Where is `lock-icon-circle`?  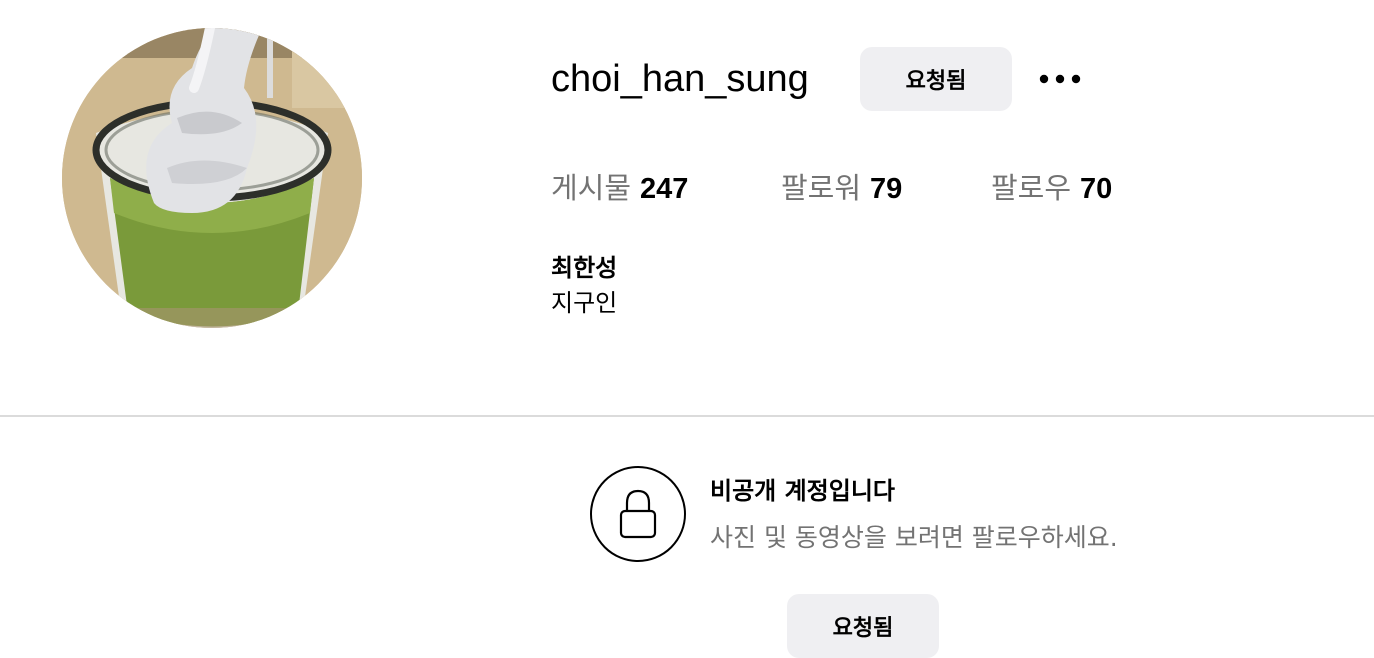 lock-icon-circle is located at coordinates (638, 514).